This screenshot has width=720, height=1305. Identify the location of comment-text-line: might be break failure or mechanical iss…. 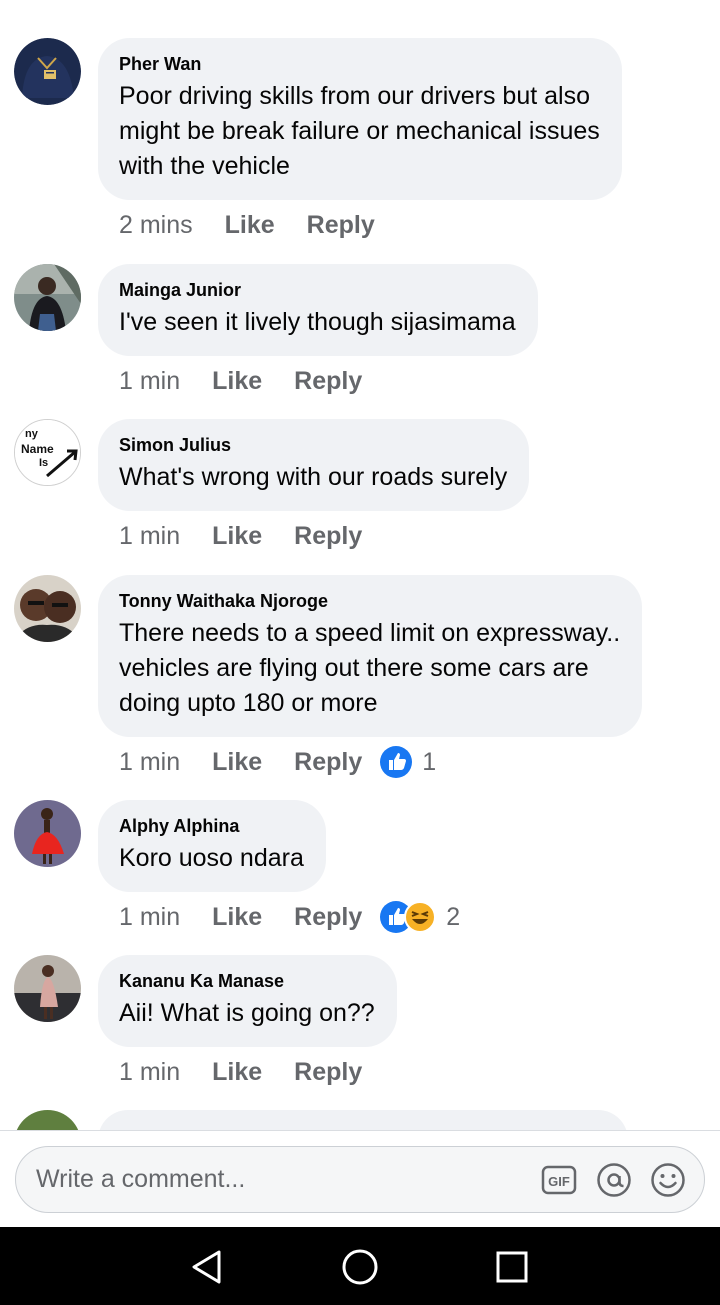
(359, 131).